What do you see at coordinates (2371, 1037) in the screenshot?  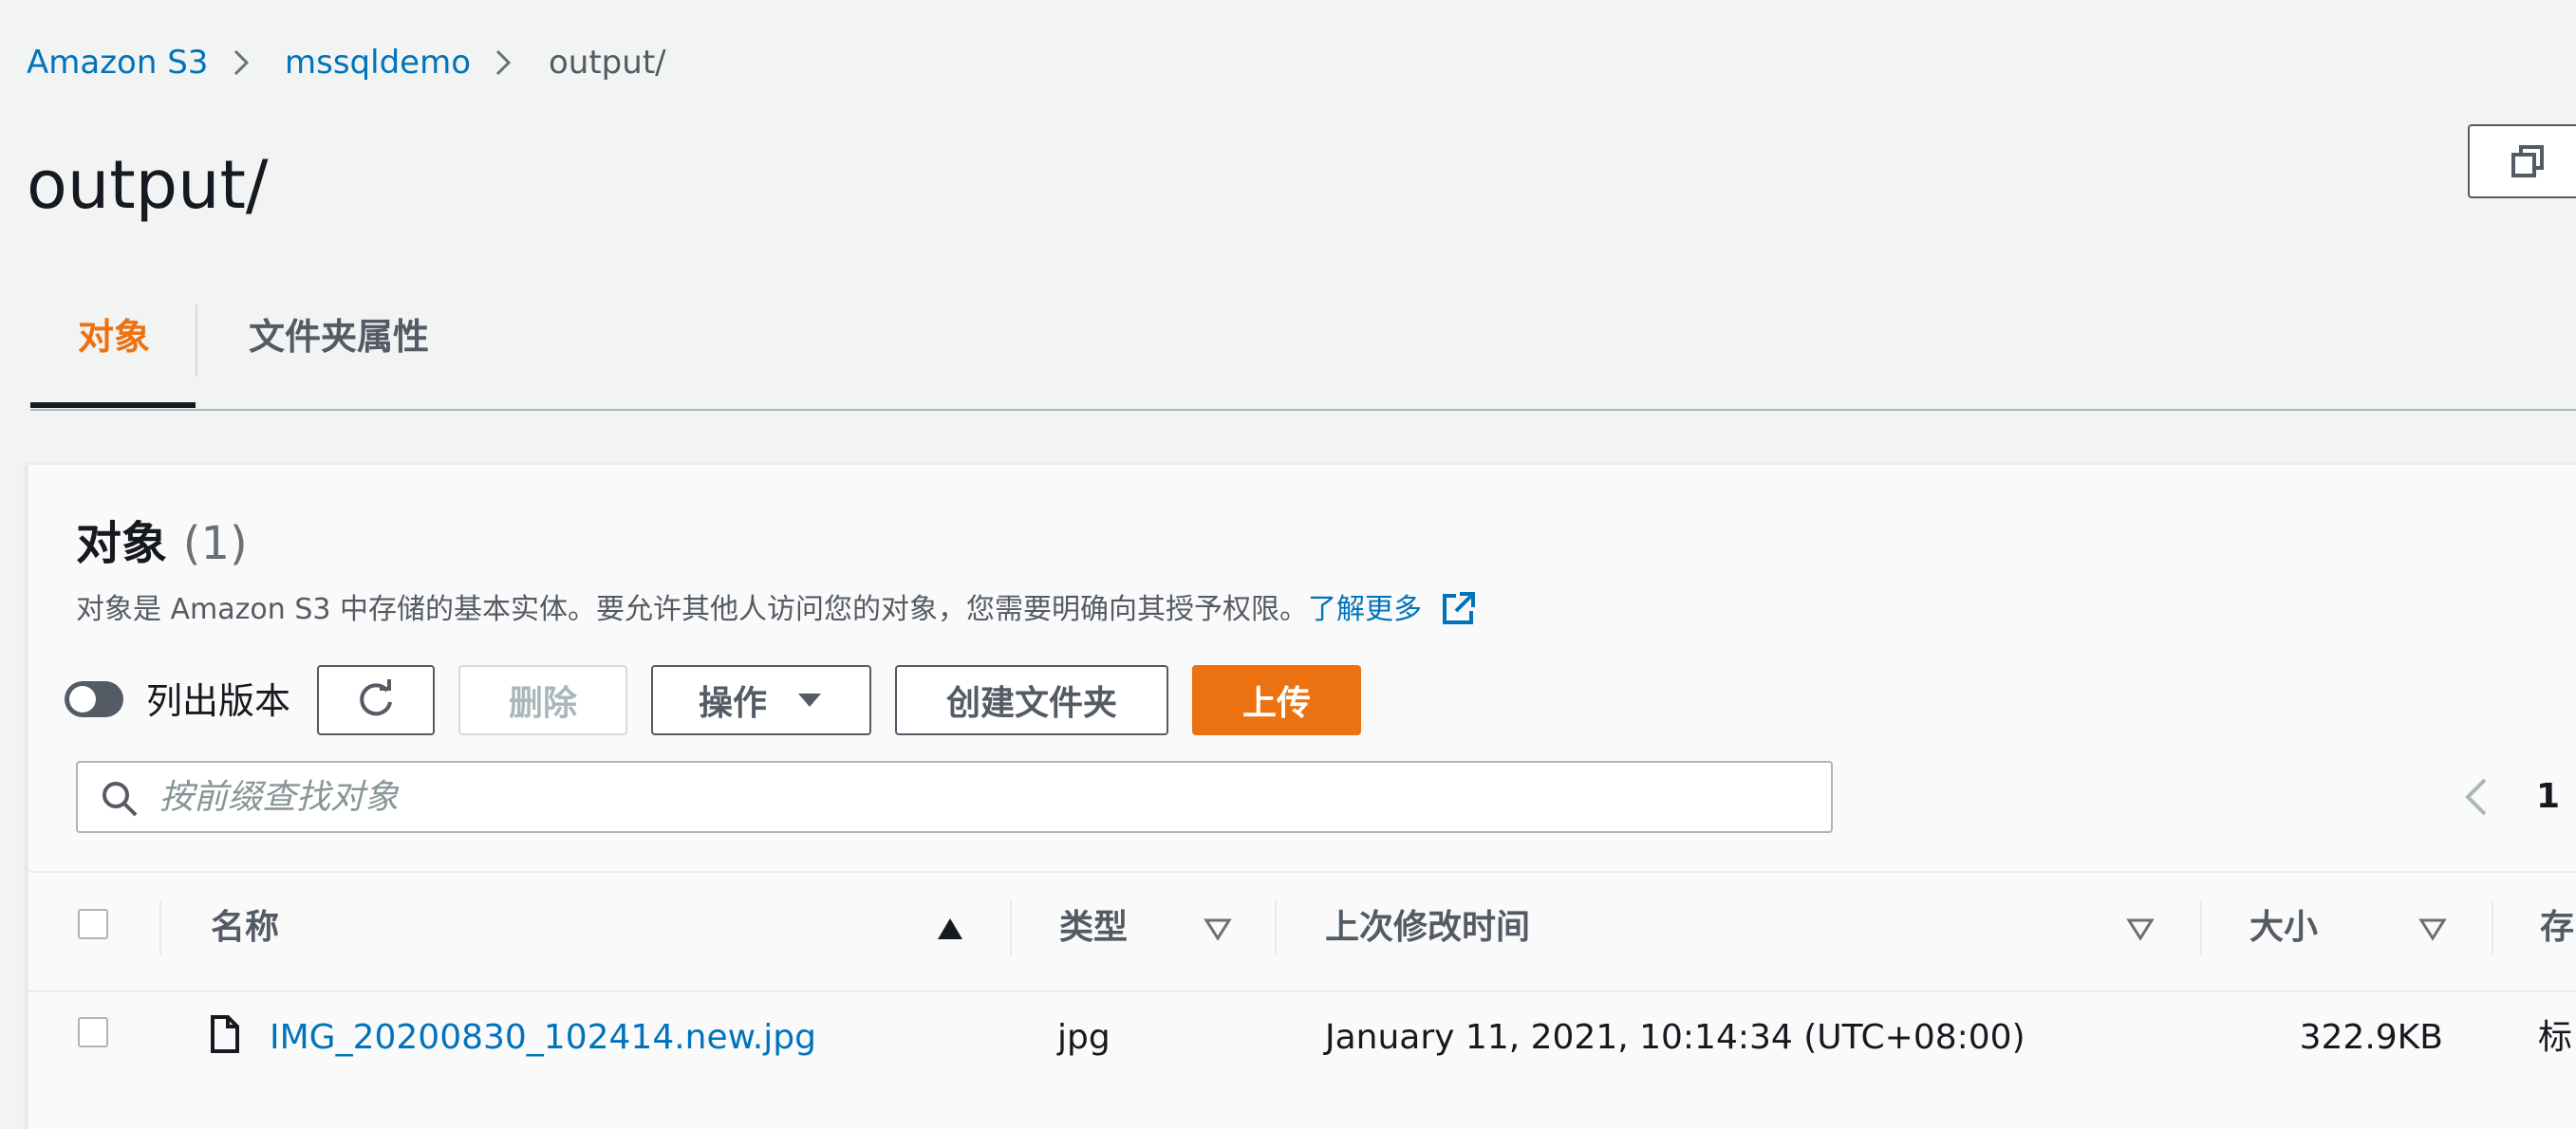 I see `object-size: 322.9KB` at bounding box center [2371, 1037].